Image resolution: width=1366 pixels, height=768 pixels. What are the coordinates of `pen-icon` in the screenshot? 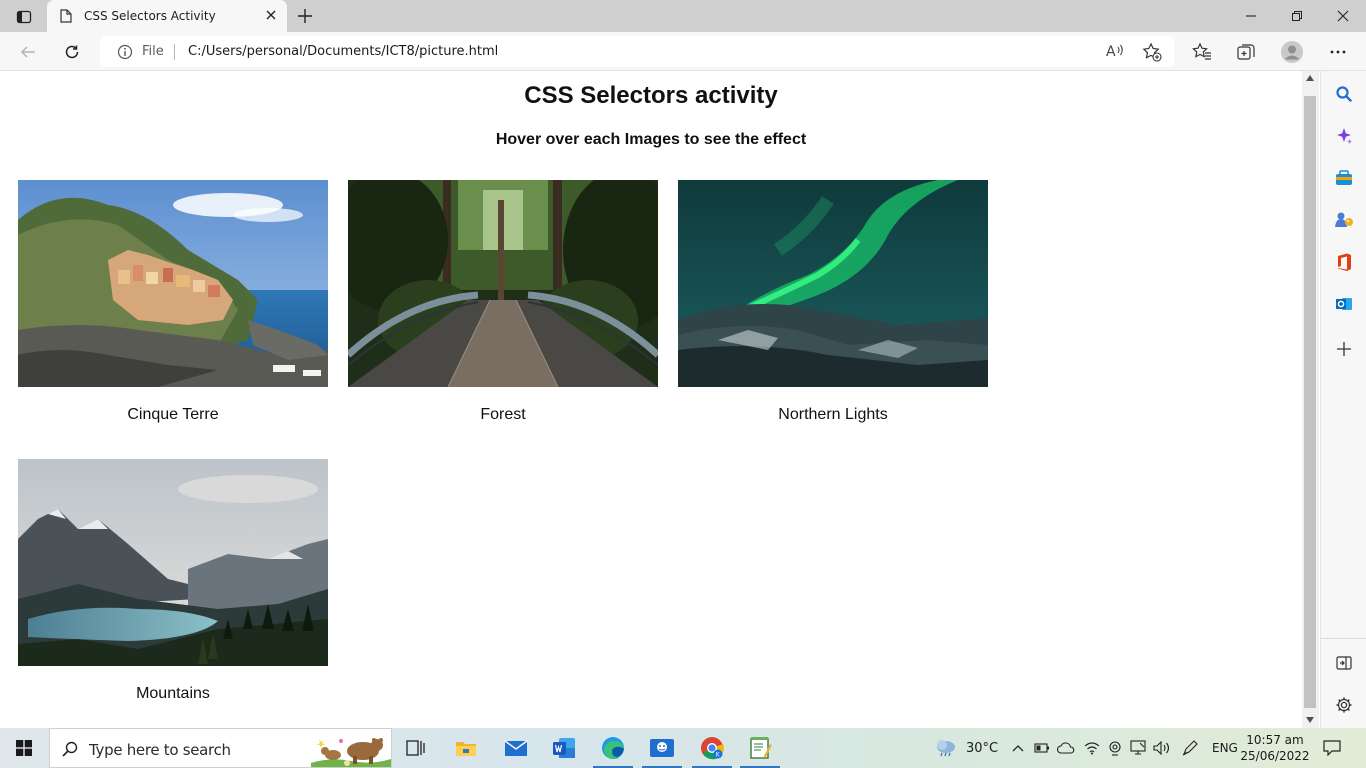 It's located at (1190, 748).